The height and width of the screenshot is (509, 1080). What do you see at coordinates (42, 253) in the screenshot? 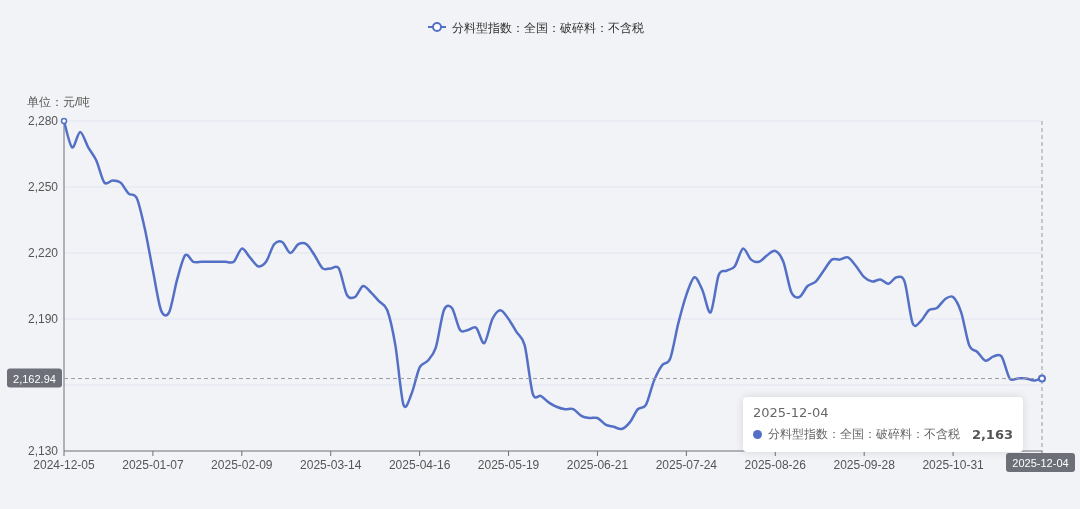
I see `y-axis-label: 2,220` at bounding box center [42, 253].